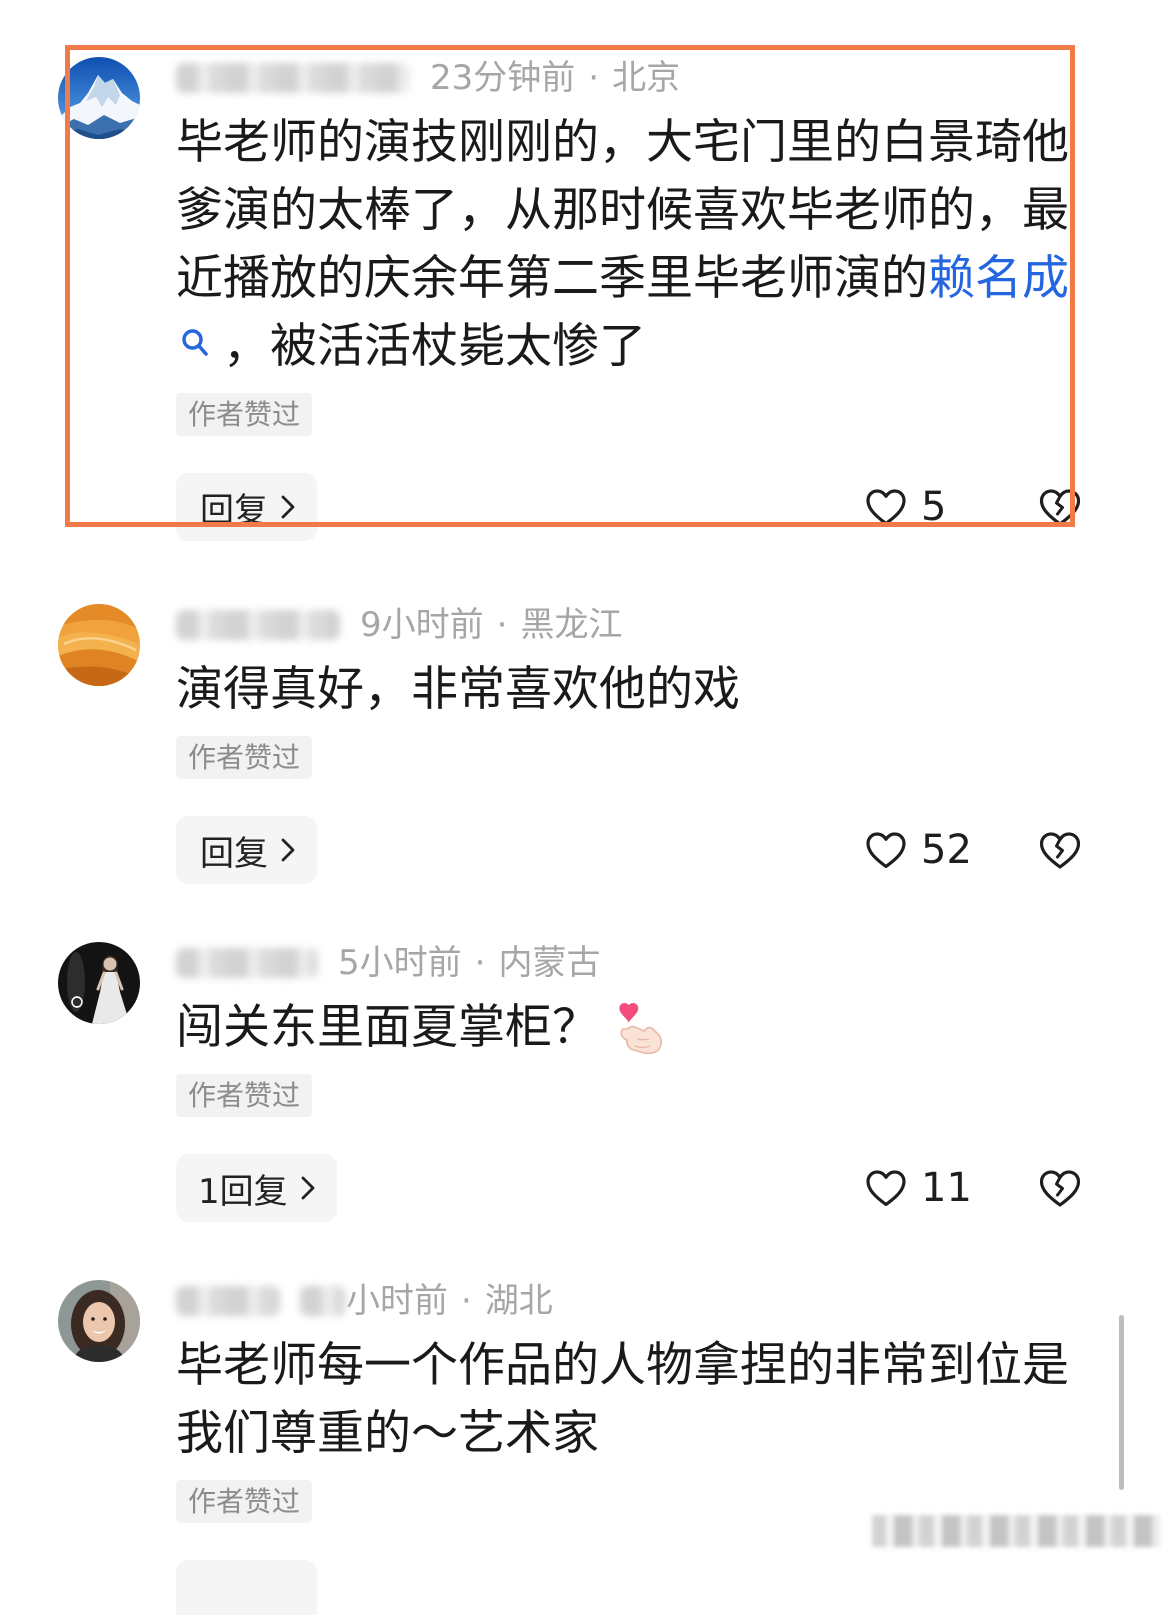  I want to click on search-icon, so click(199, 347).